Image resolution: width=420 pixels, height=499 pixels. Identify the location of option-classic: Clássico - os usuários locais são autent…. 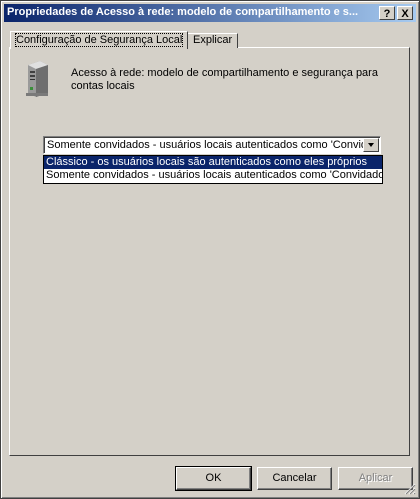
(213, 162).